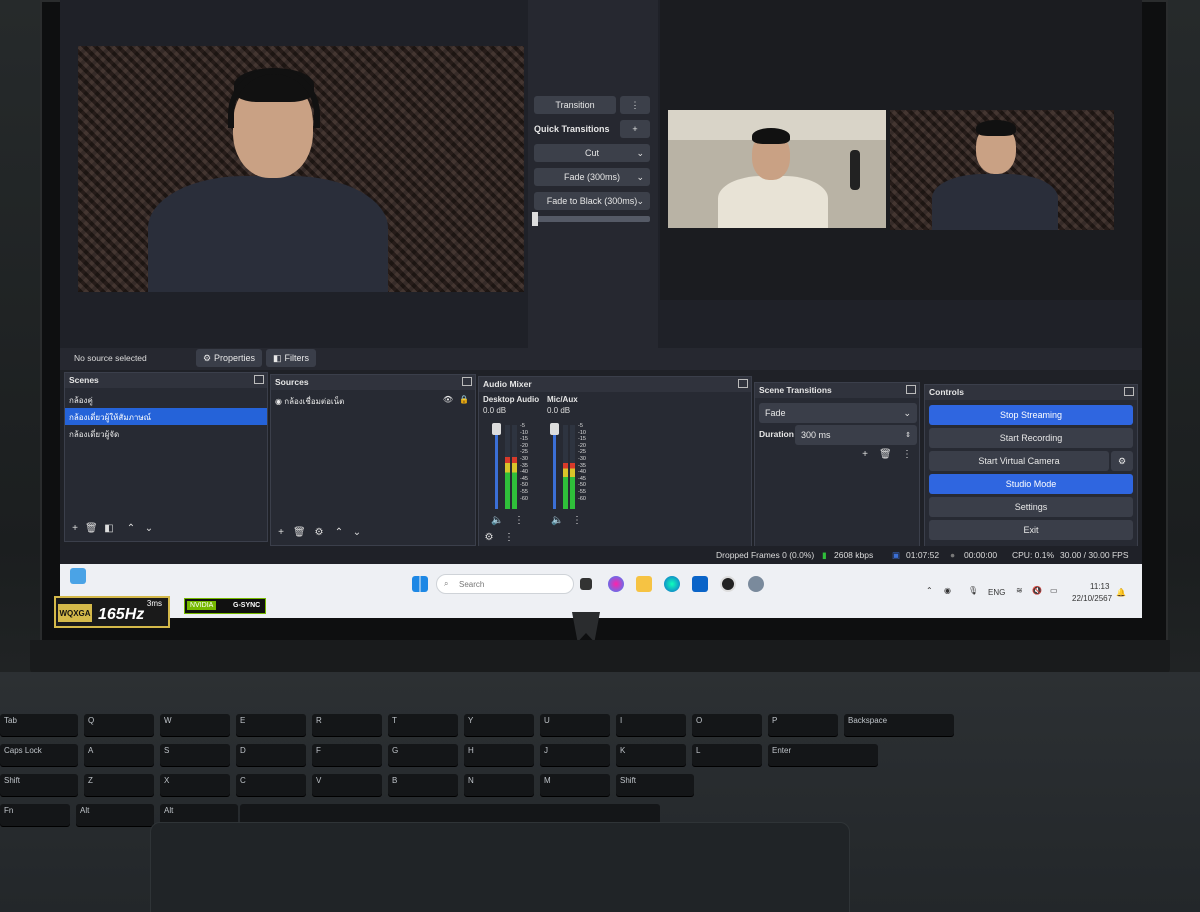 The height and width of the screenshot is (912, 1200). I want to click on tbar-knob, so click(535, 219).